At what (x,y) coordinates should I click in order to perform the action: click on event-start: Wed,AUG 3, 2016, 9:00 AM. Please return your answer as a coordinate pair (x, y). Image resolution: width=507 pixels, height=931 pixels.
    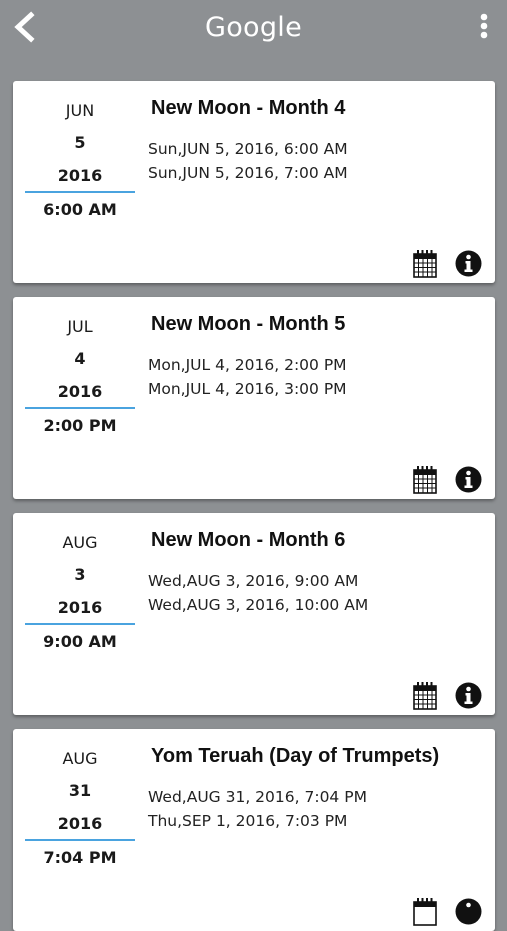
    Looking at the image, I should click on (253, 581).